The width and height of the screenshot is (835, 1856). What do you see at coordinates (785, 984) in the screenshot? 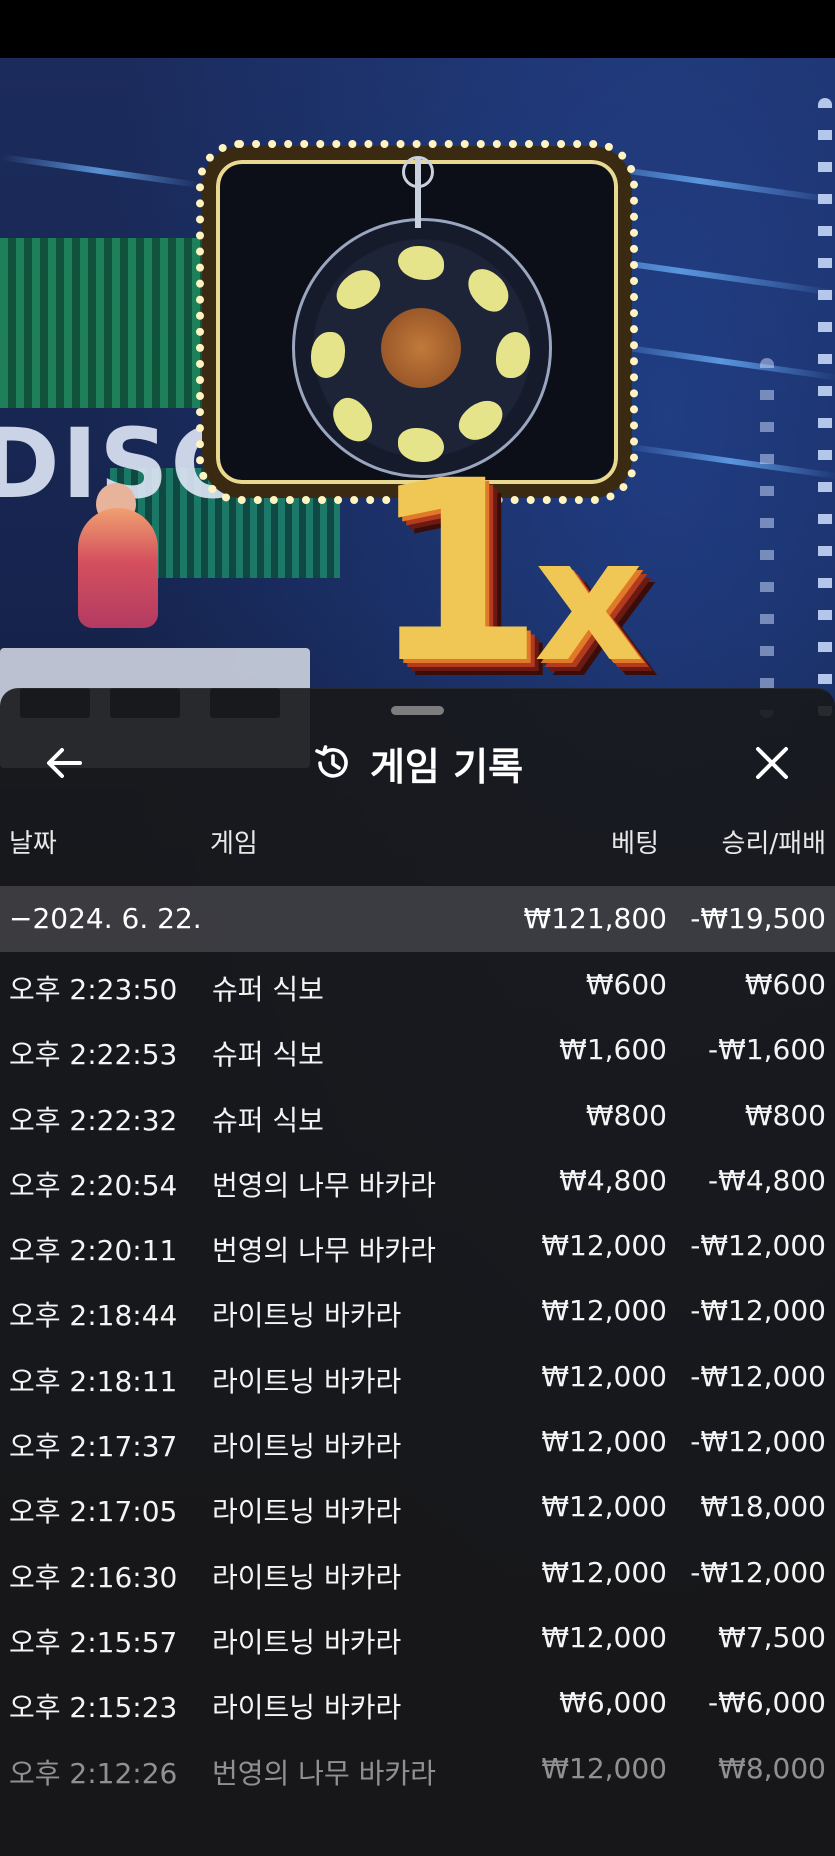
I see `row-result: ₩600` at bounding box center [785, 984].